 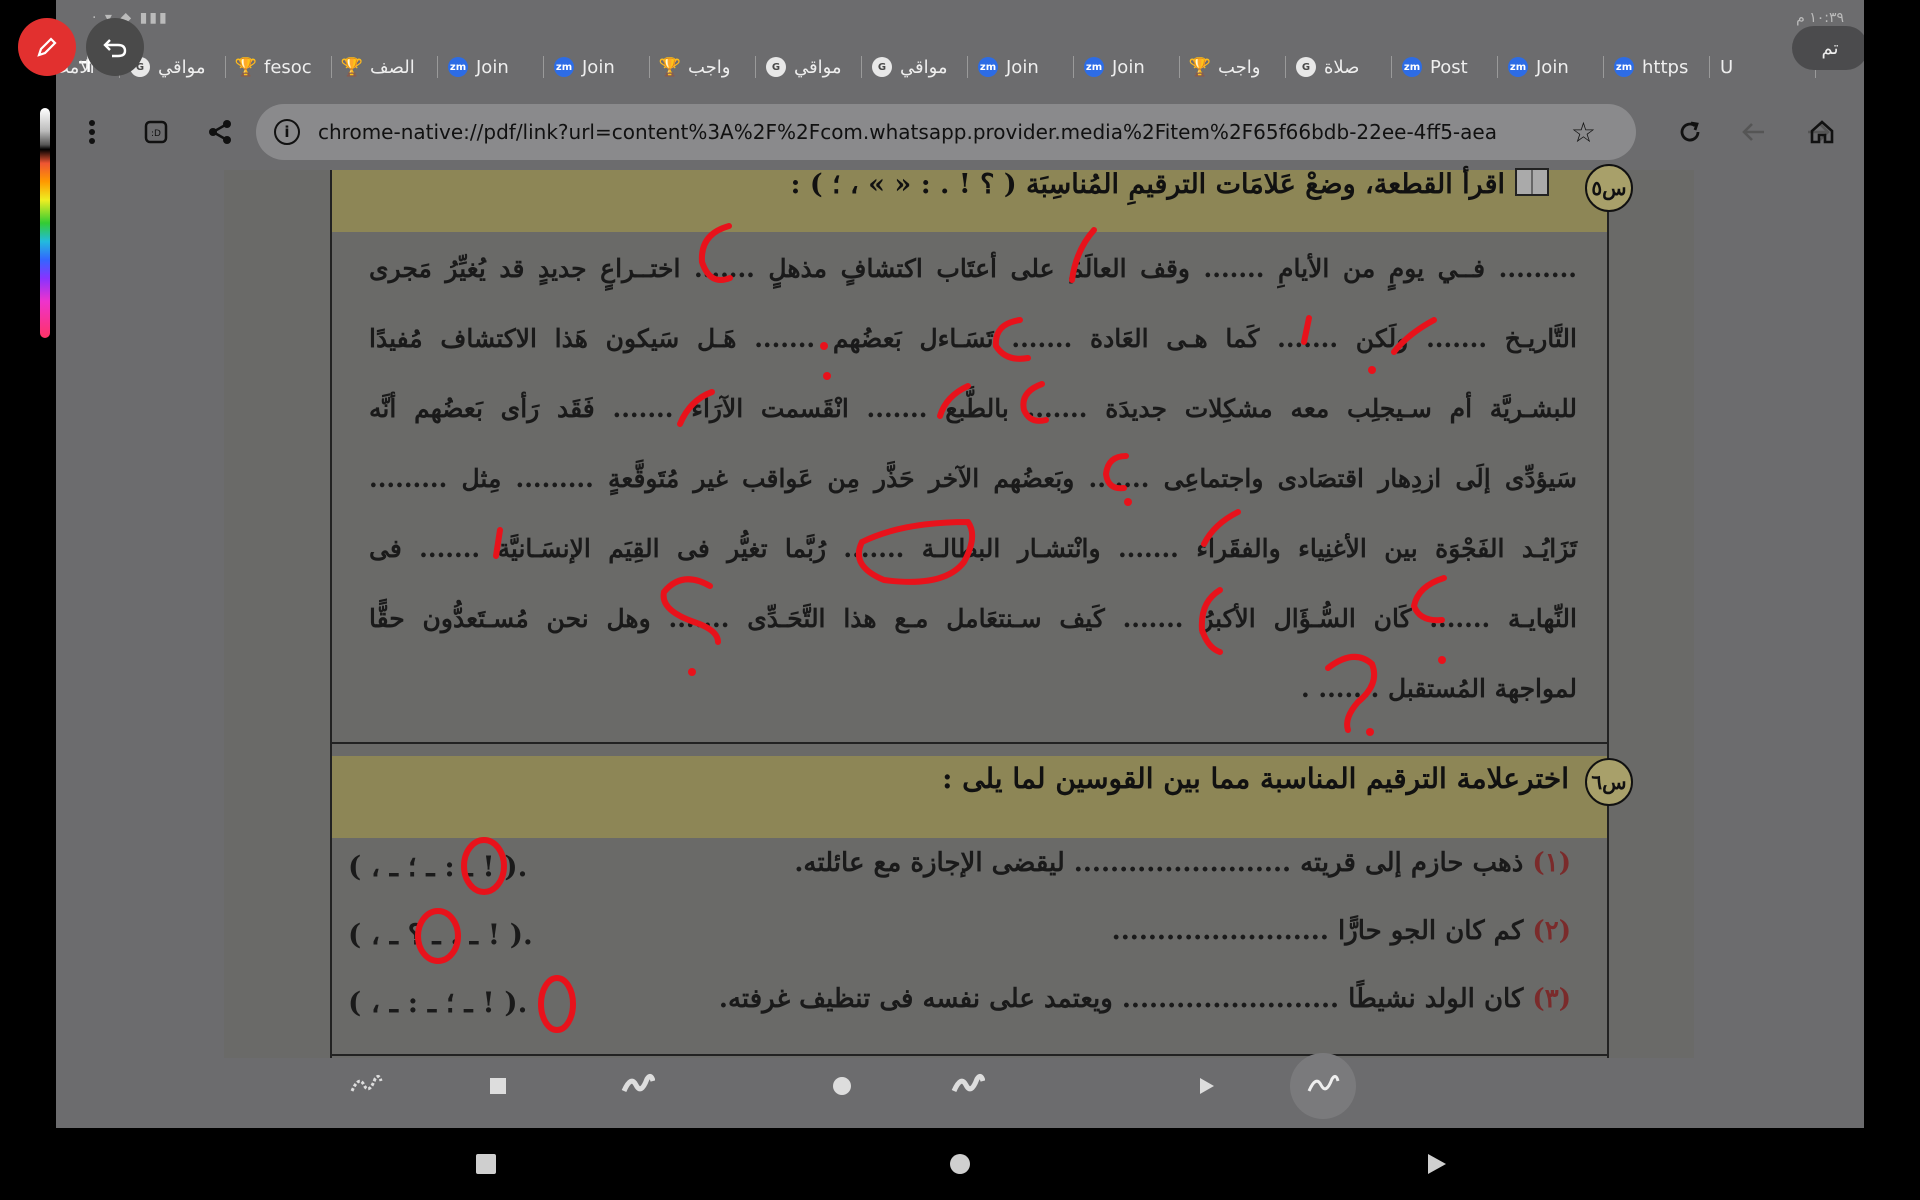 I want to click on status-time: ١٠:٣٩ م, so click(x=1820, y=18).